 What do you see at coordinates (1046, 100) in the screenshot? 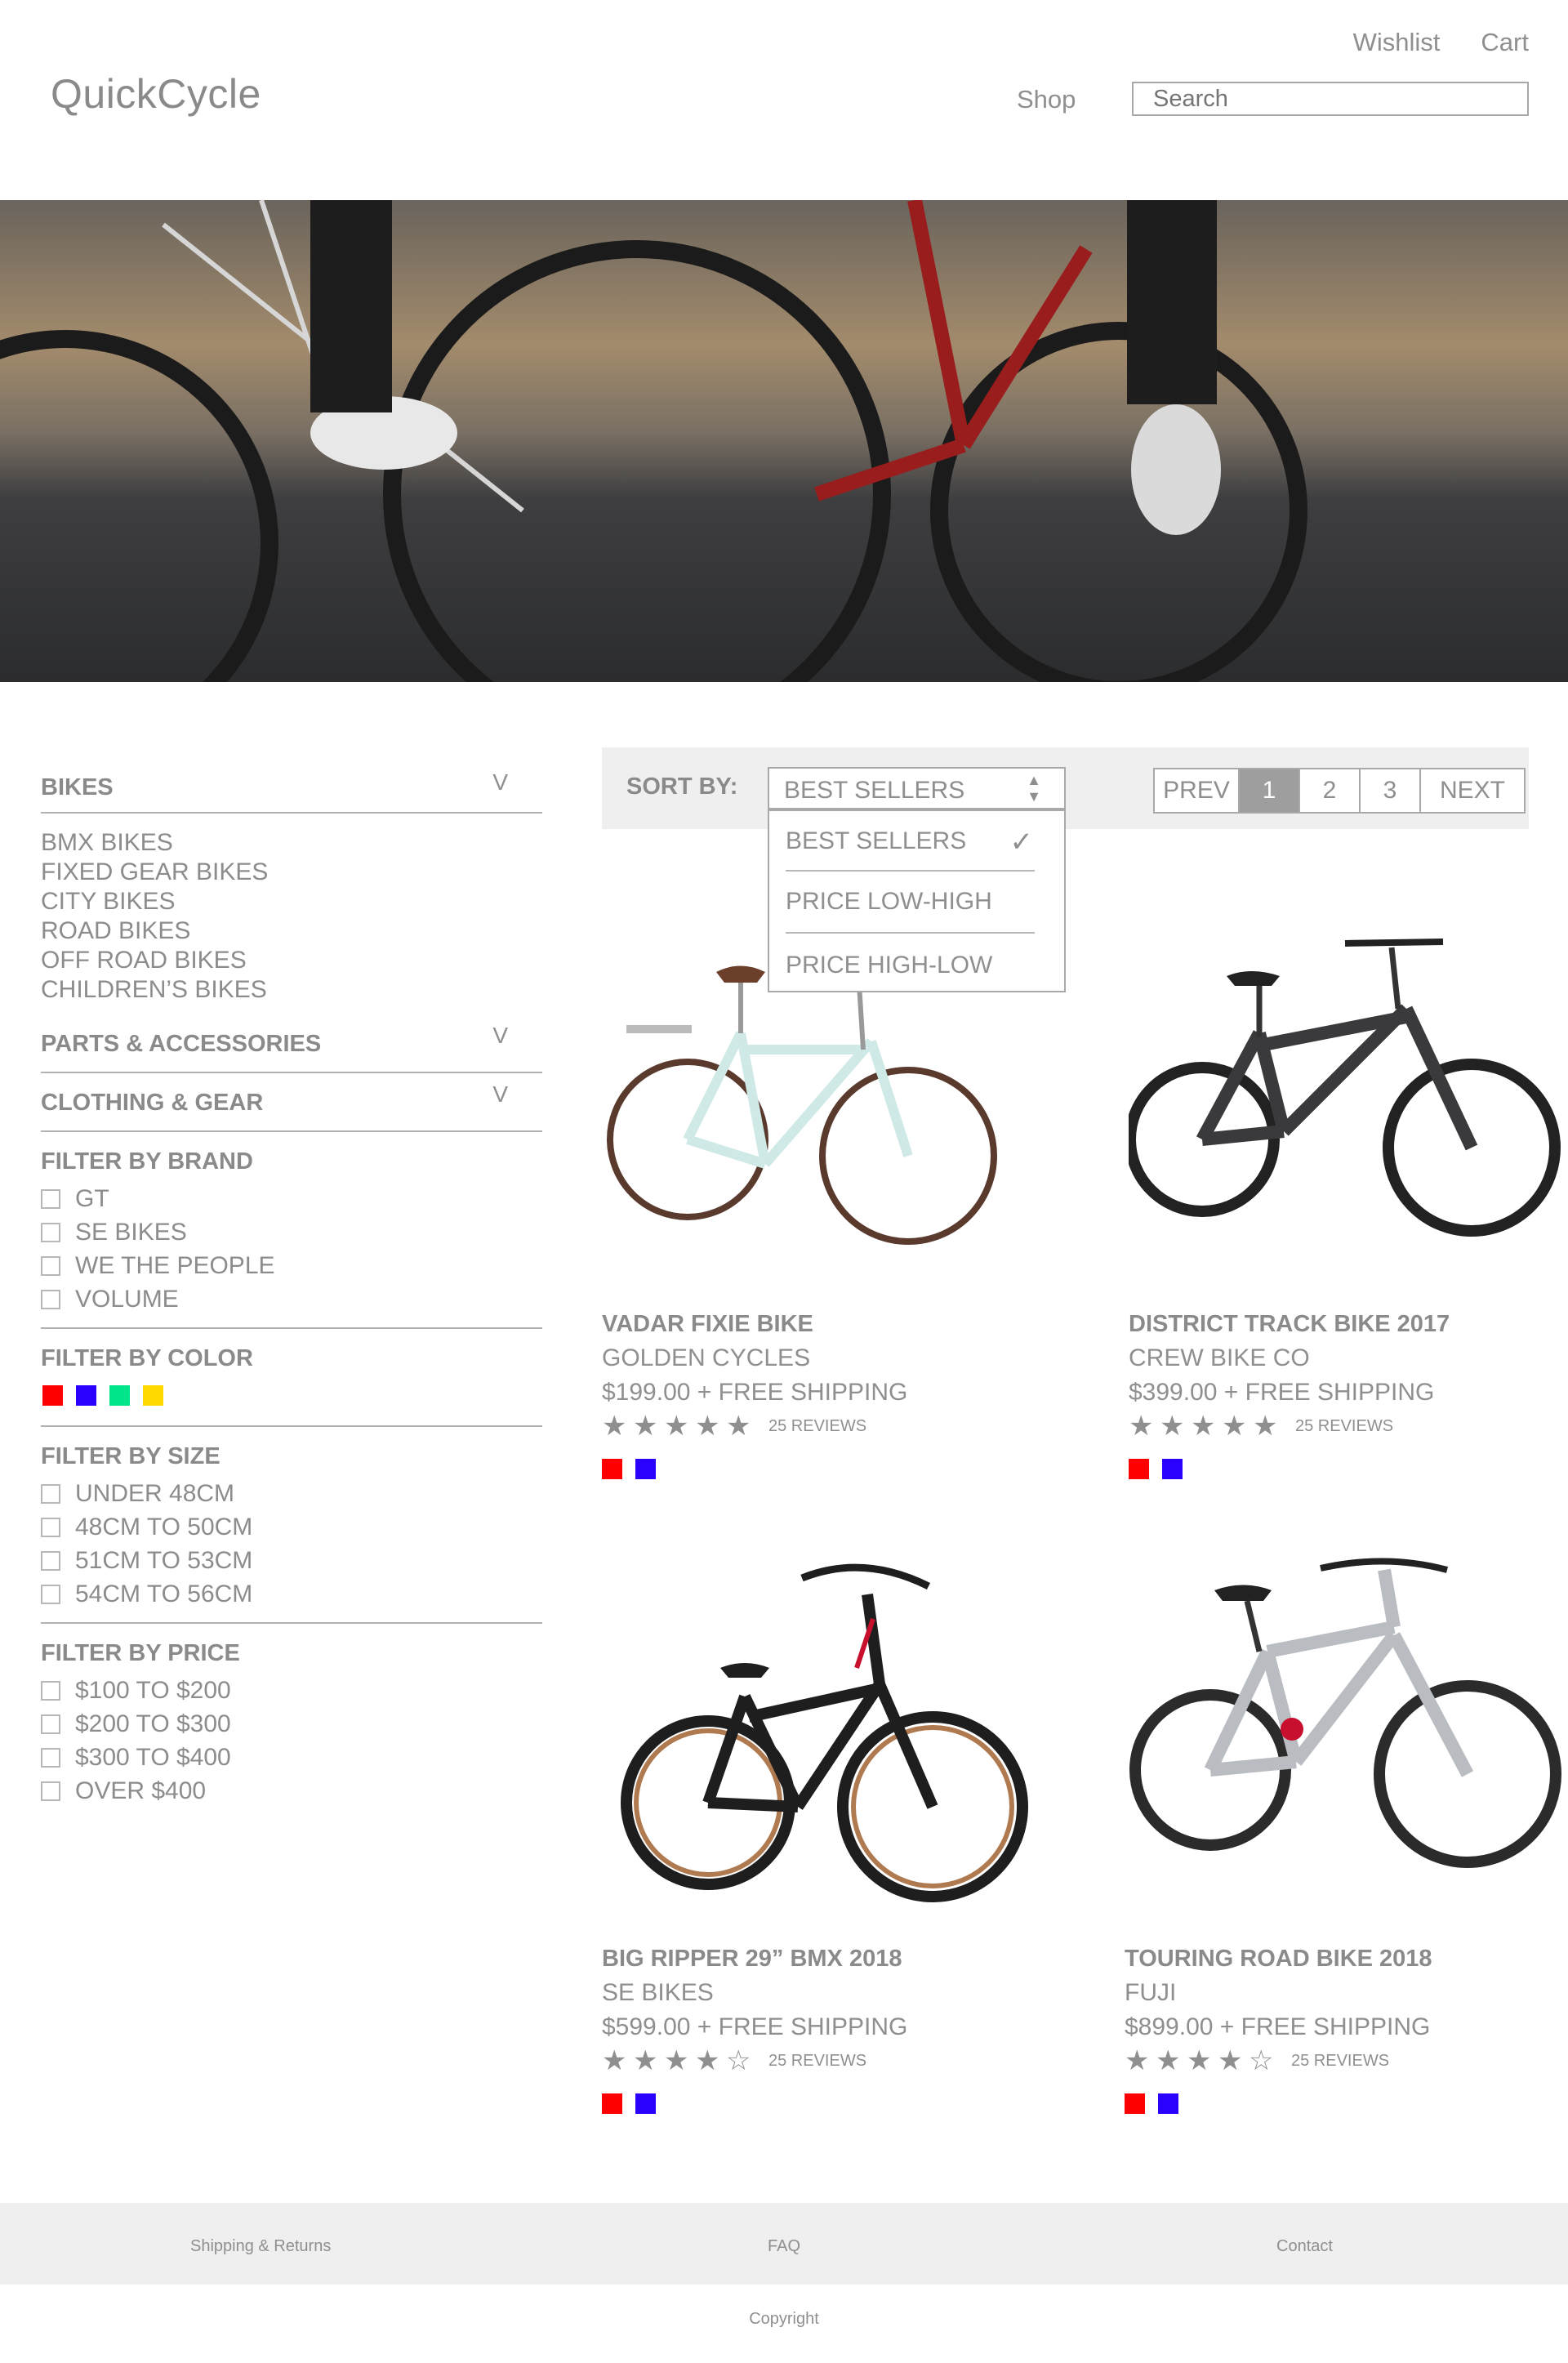
I see `shop-link: Shop` at bounding box center [1046, 100].